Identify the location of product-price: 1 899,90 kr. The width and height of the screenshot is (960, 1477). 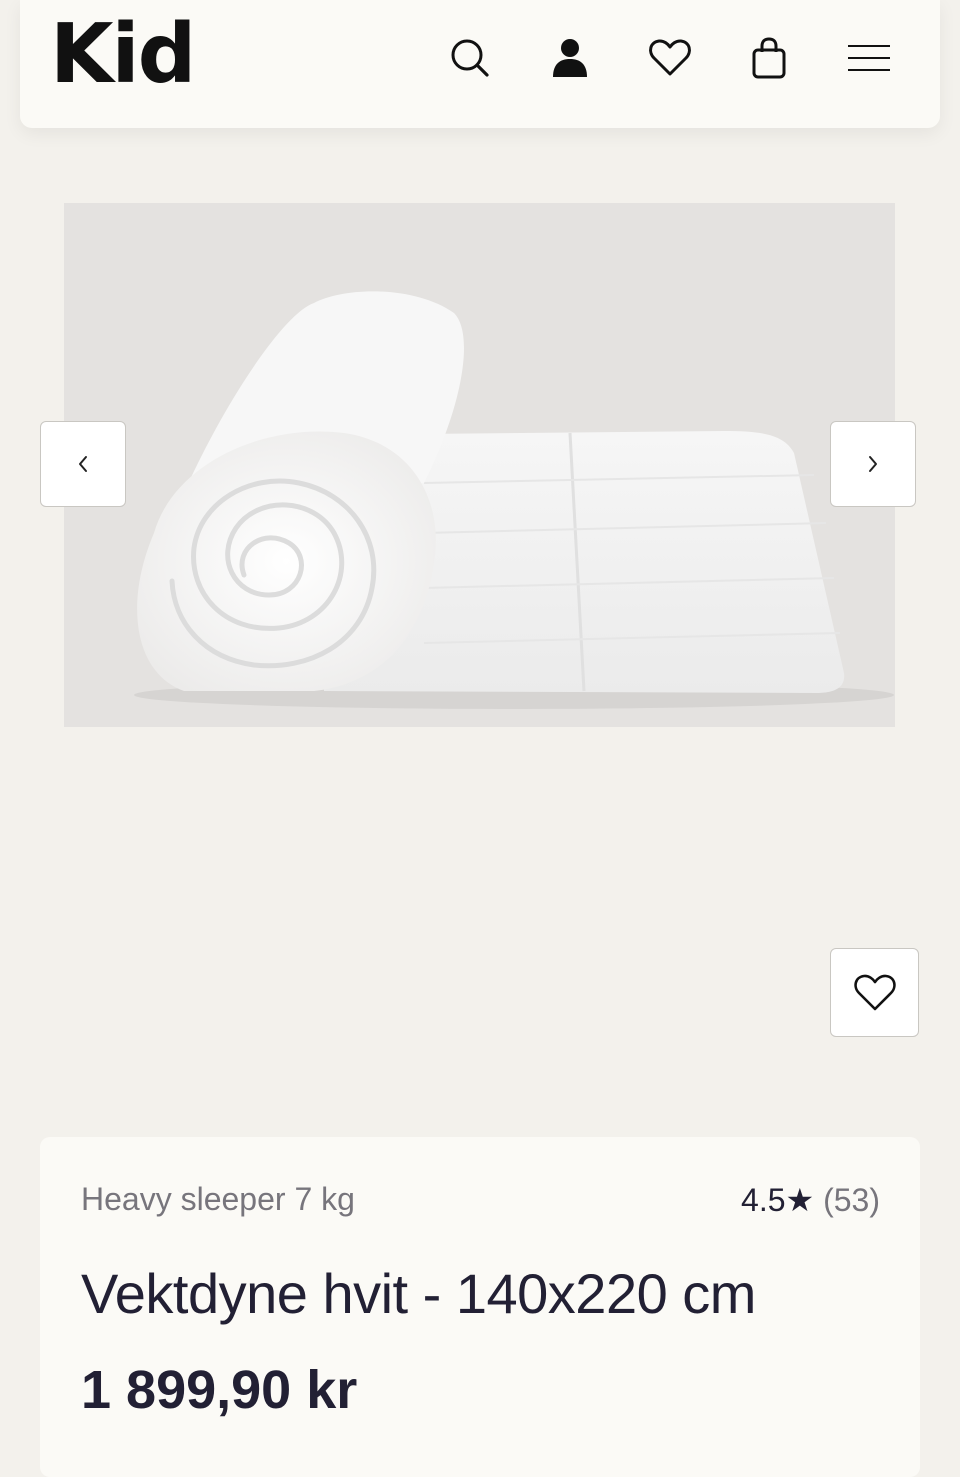
(219, 1390).